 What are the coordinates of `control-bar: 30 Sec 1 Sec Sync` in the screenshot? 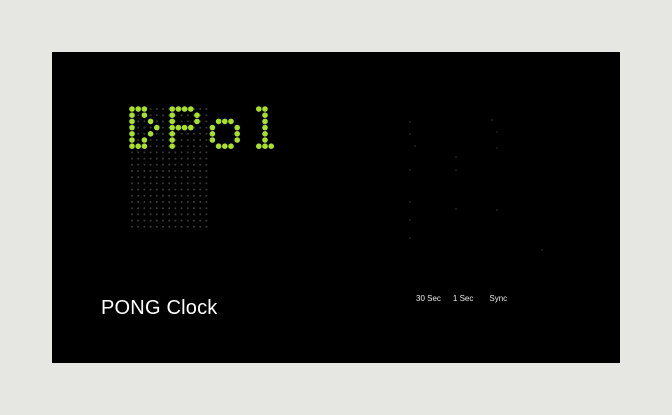 It's located at (461, 298).